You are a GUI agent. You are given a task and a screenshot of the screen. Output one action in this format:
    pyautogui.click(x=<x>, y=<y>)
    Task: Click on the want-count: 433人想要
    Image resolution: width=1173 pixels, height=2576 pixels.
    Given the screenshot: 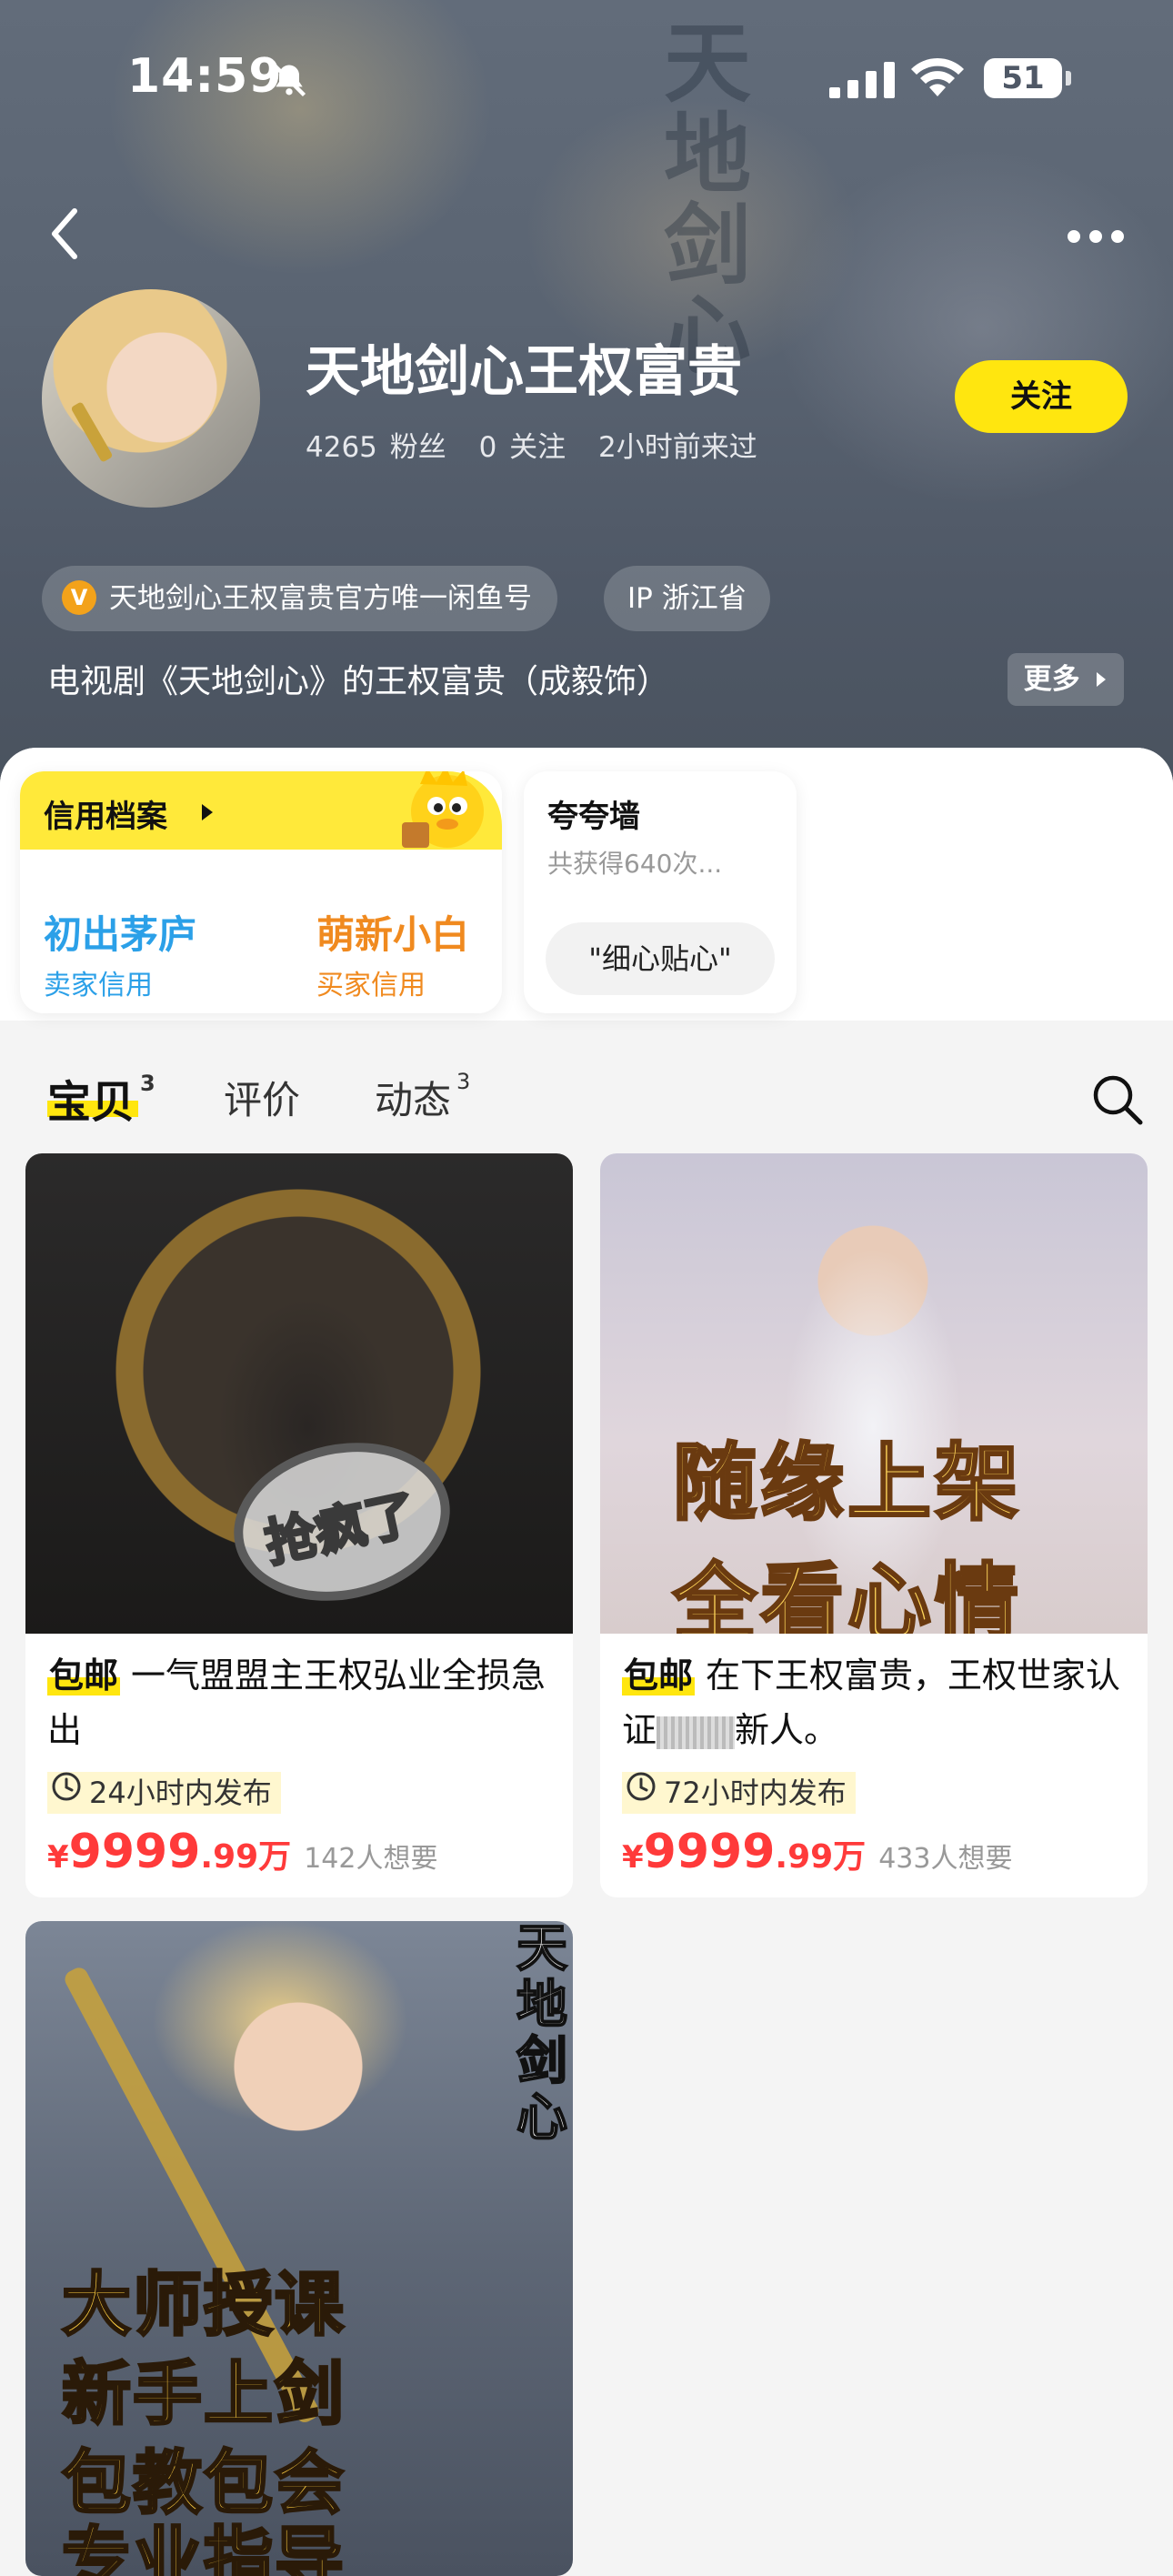 What is the action you would take?
    pyautogui.click(x=946, y=1859)
    